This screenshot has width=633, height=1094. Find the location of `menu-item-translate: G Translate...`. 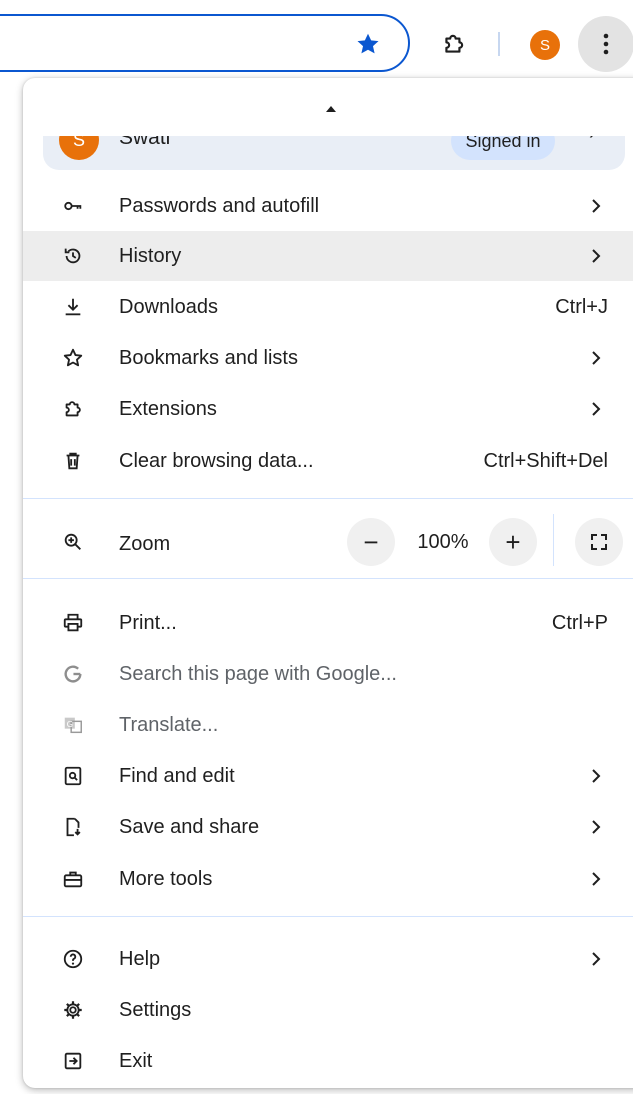

menu-item-translate: G Translate... is located at coordinates (328, 725).